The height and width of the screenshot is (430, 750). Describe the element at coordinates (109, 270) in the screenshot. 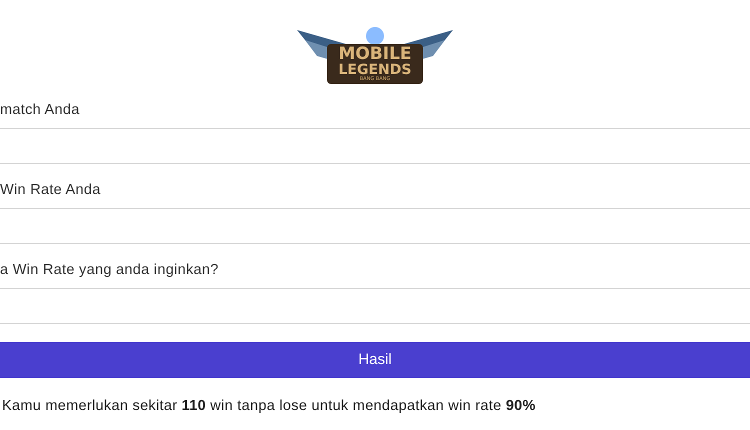

I see `field-label: a Win Rate yang anda inginkan?` at that location.